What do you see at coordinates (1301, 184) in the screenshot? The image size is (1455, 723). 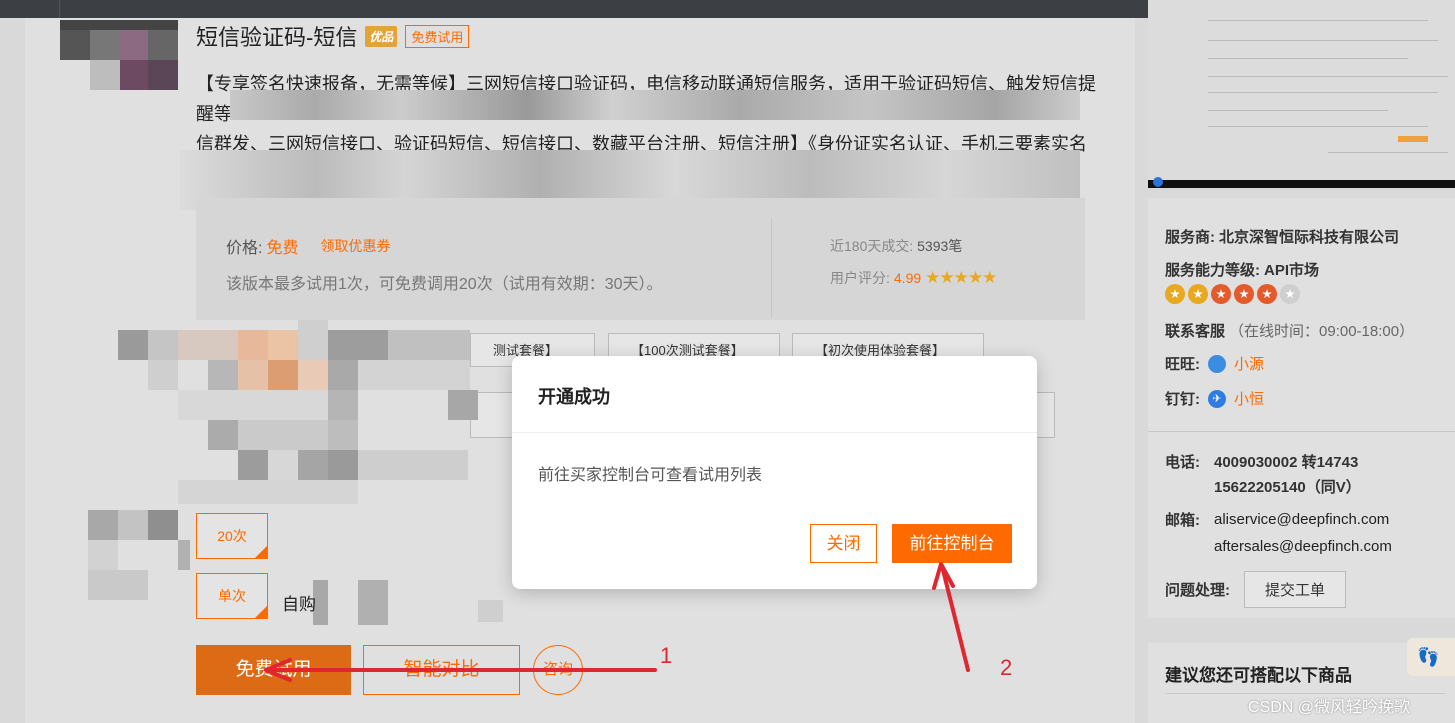 I see `preview-taskbar` at bounding box center [1301, 184].